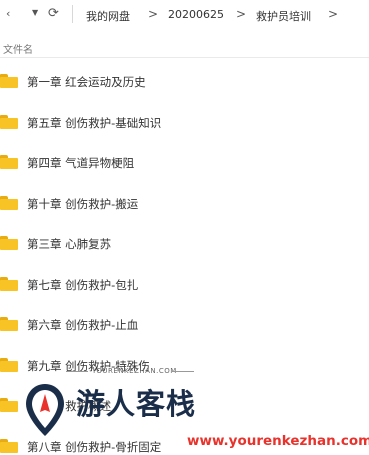 This screenshot has width=369, height=455. I want to click on chevron-left-icon: ‹, so click(8, 13).